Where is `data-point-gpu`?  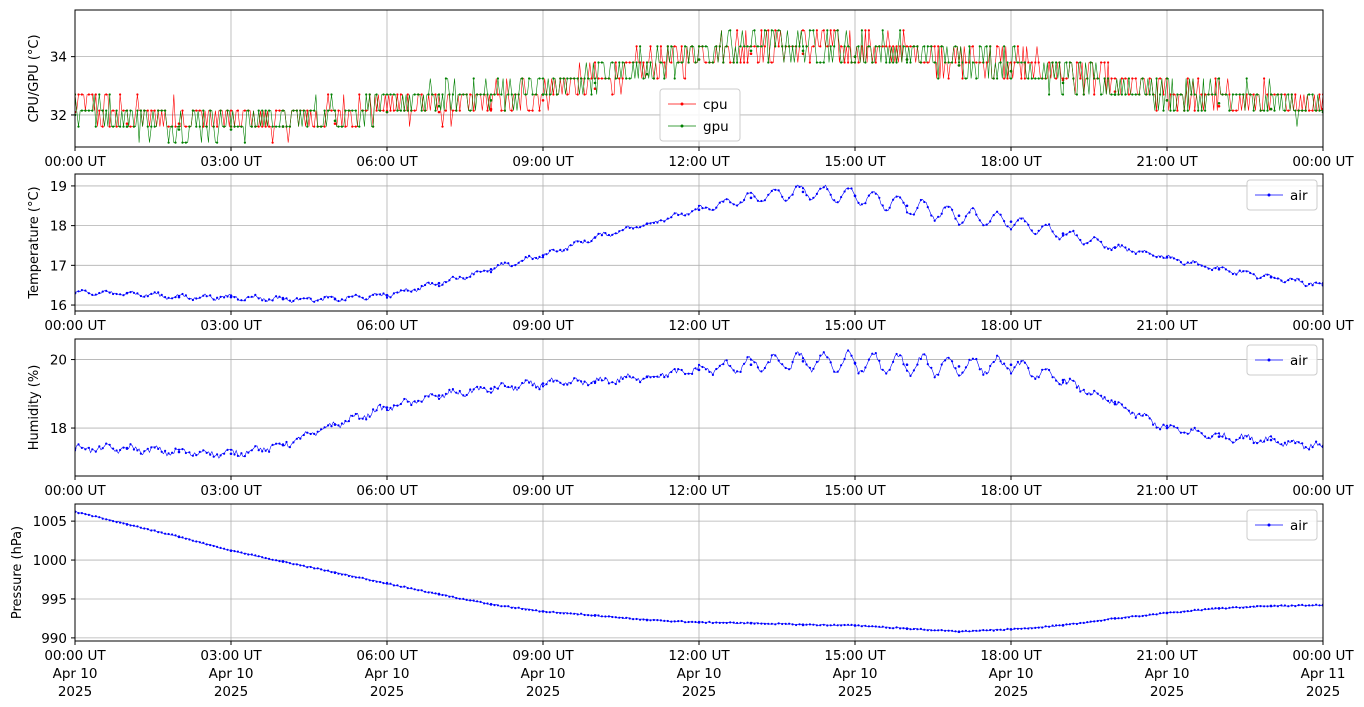
data-point-gpu is located at coordinates (283, 126).